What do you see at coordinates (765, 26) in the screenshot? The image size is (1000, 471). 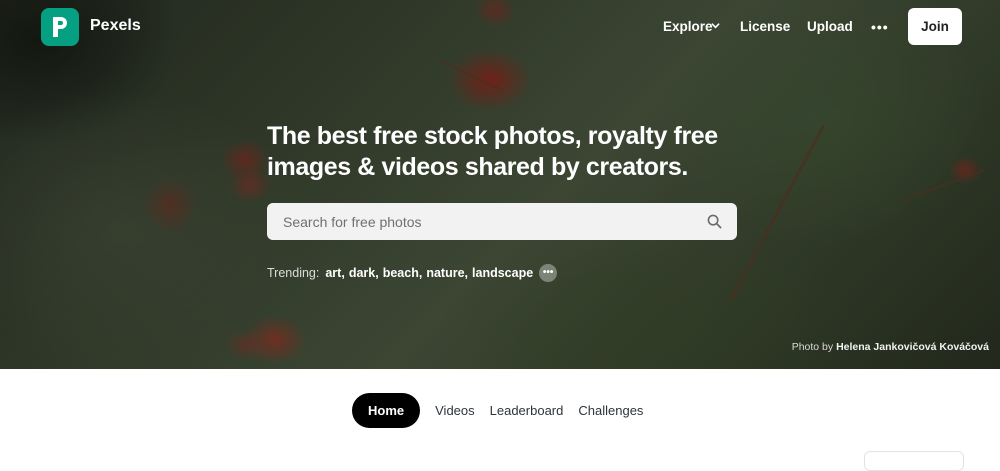 I see `nav-license: License` at bounding box center [765, 26].